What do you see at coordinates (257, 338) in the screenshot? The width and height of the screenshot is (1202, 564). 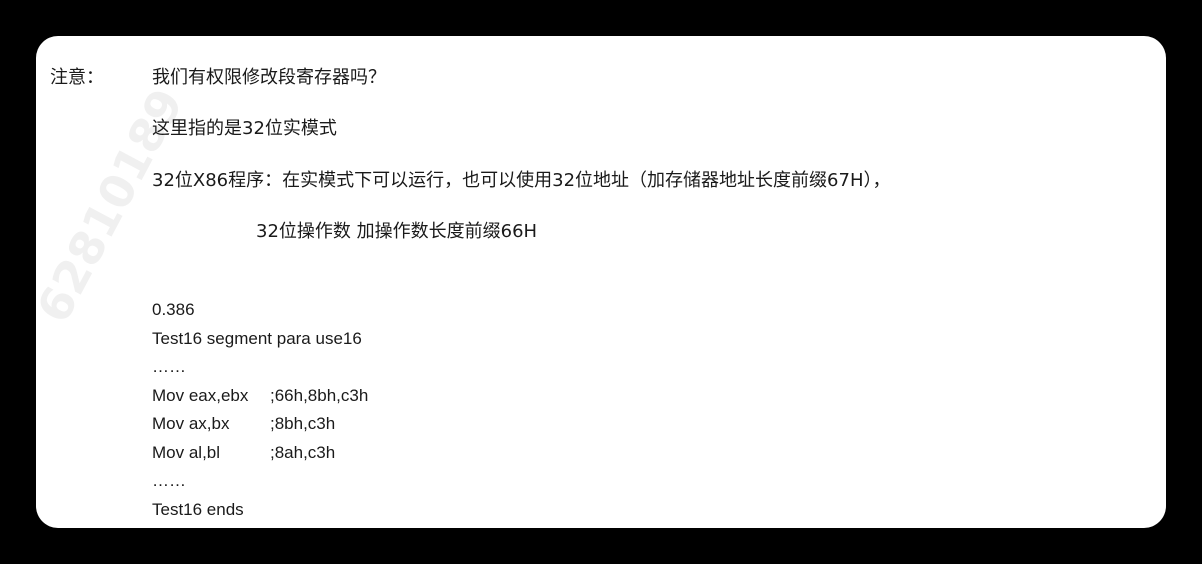 I see `code-line: Test16 segment para use16` at bounding box center [257, 338].